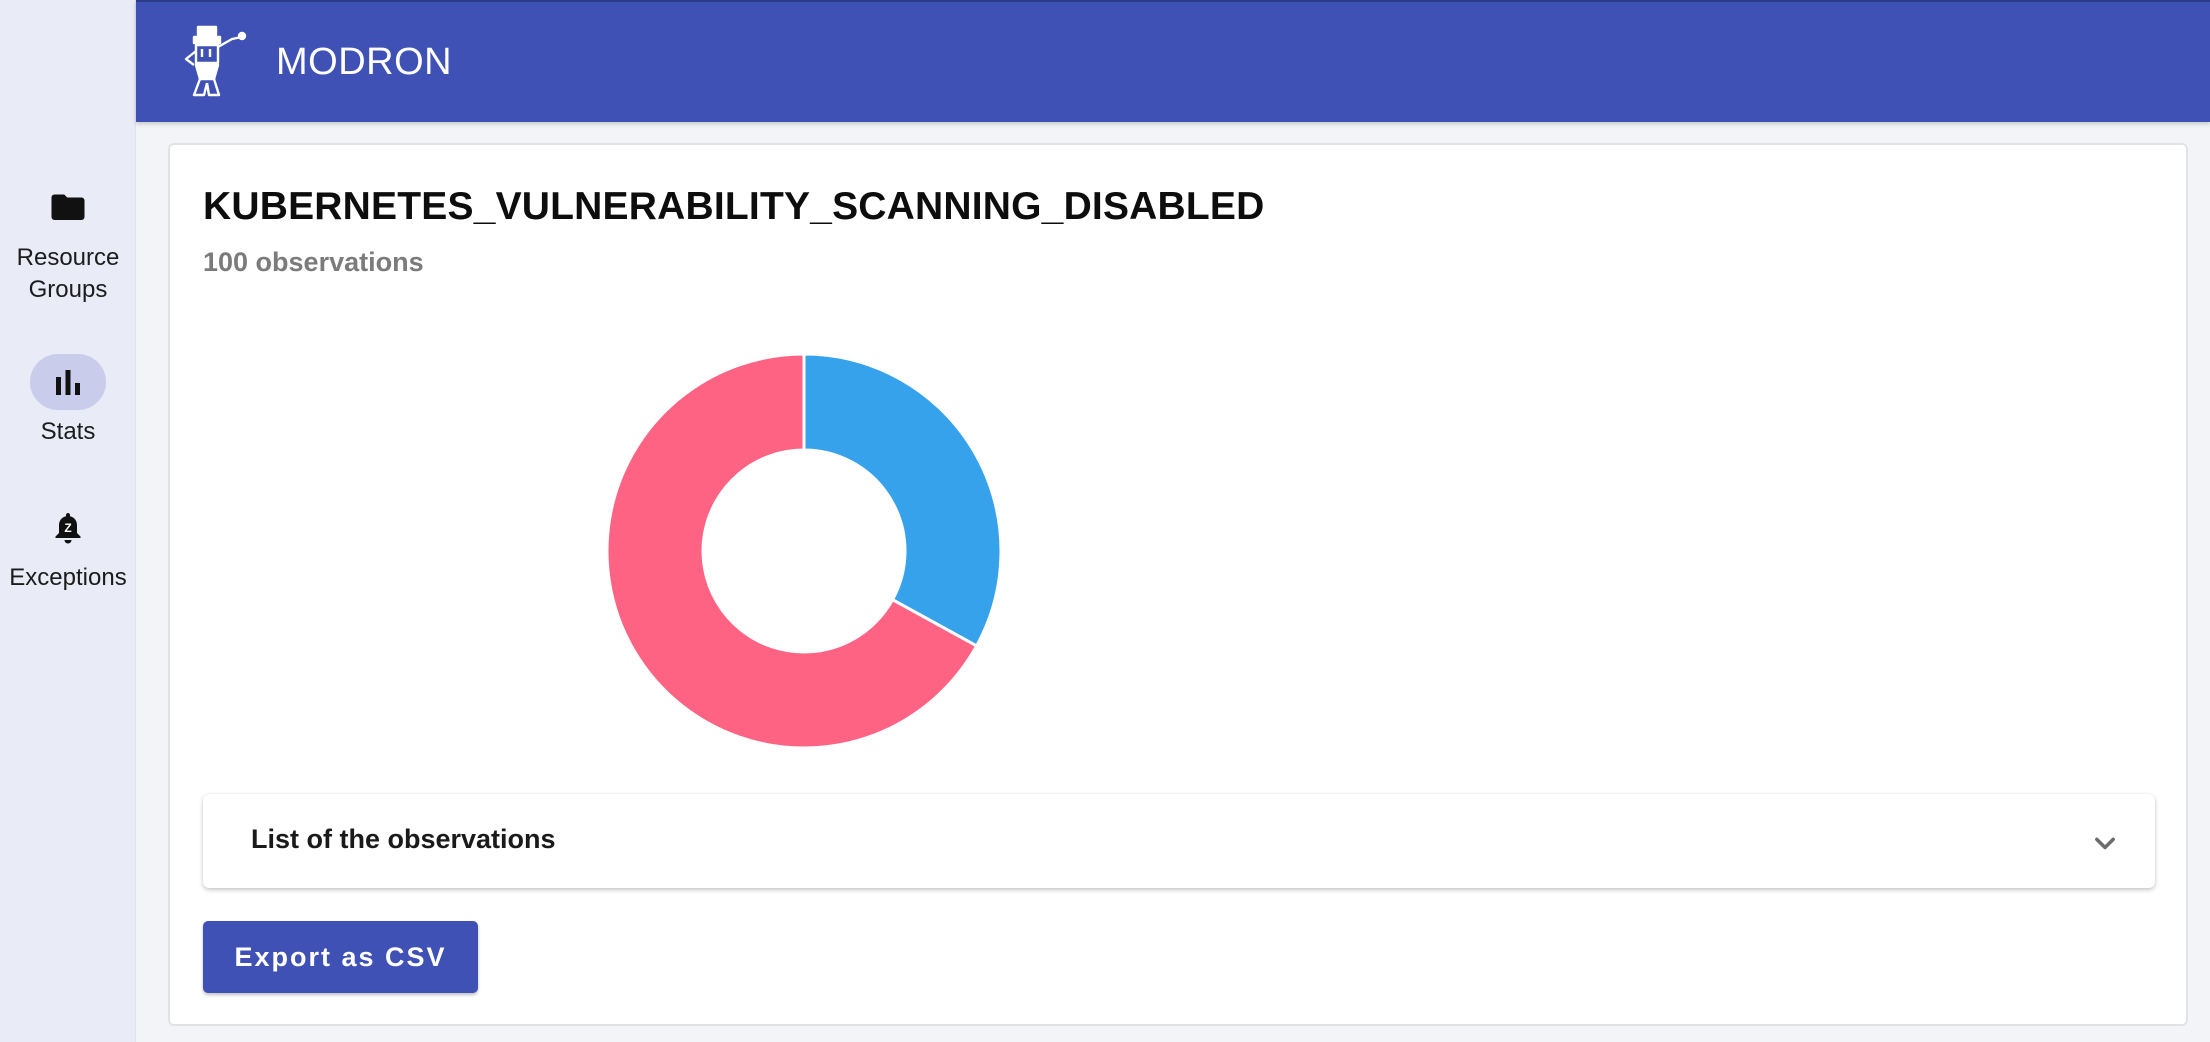 The image size is (2210, 1042). I want to click on sidebar-item-stats: Stats, so click(68, 401).